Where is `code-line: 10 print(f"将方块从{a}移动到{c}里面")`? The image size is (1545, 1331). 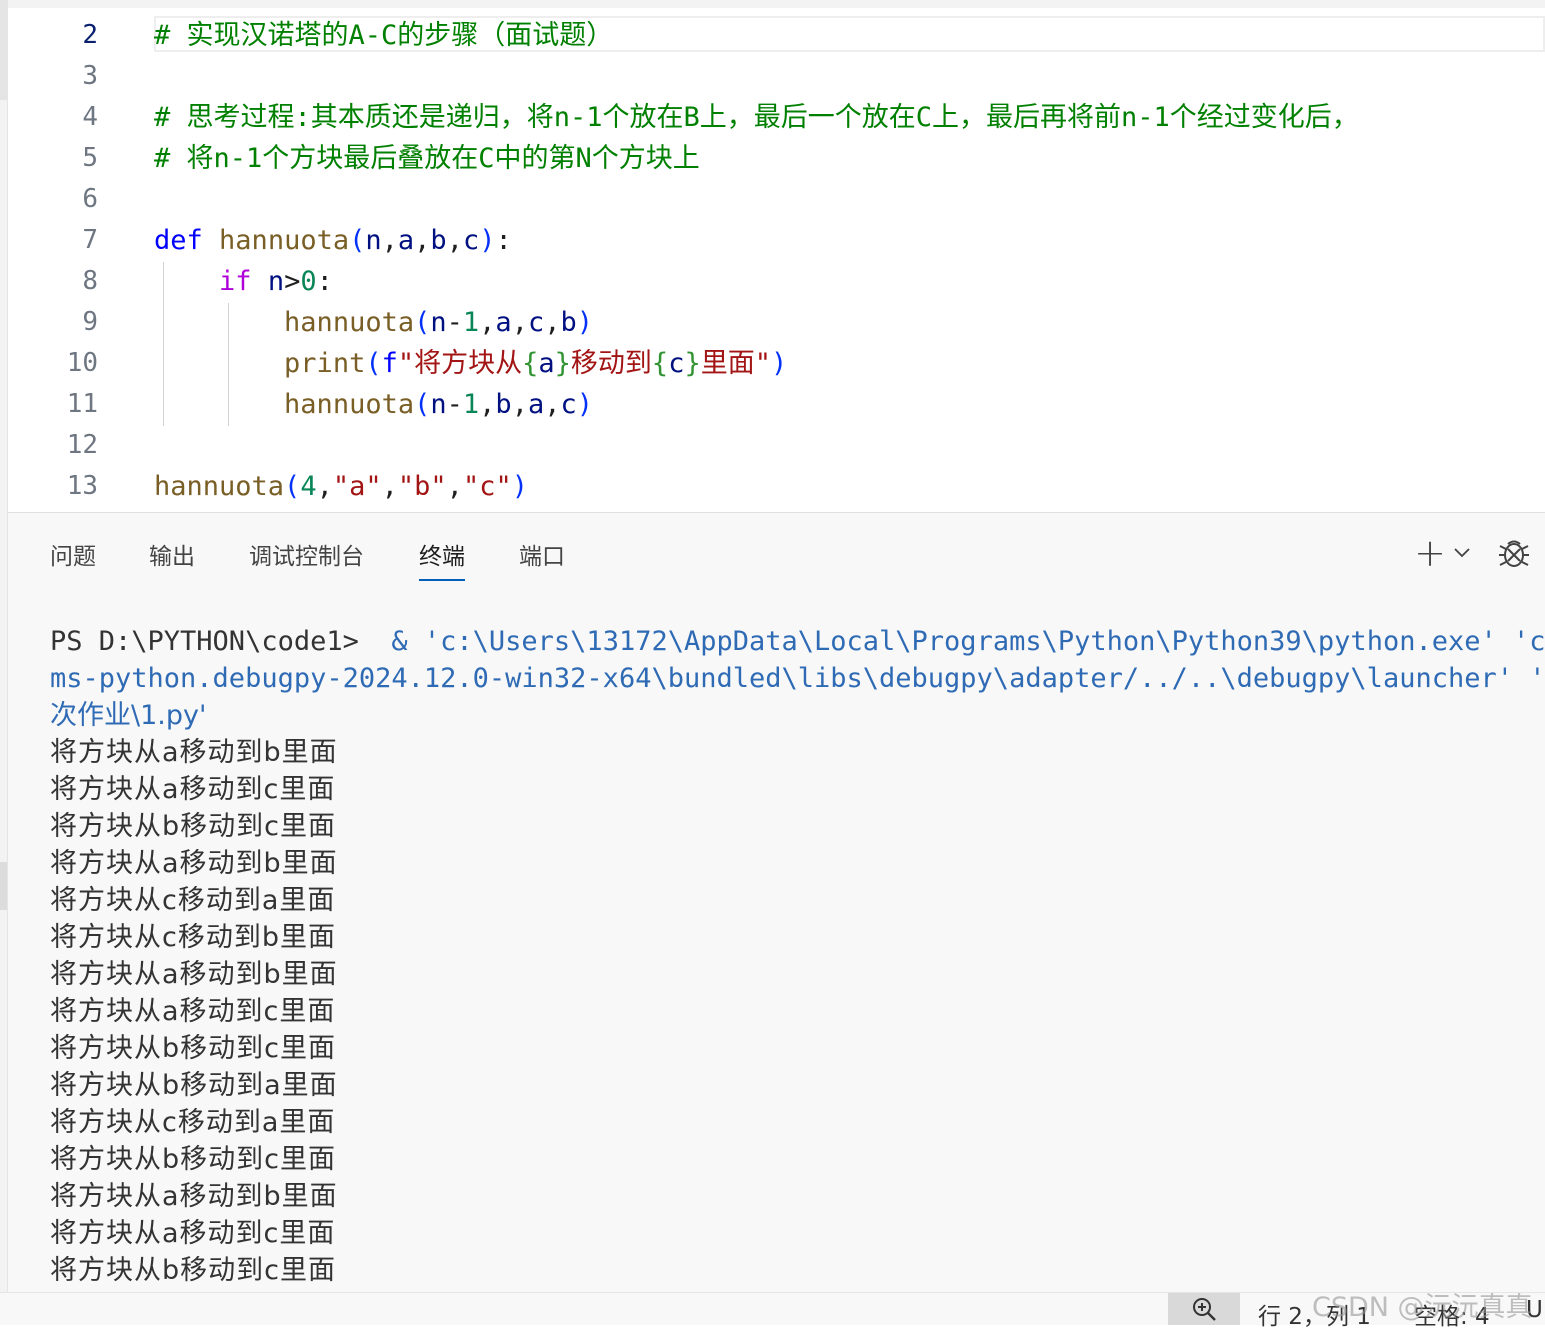 code-line: 10 print(f"将方块从{a}移动到{c}里面") is located at coordinates (776, 363).